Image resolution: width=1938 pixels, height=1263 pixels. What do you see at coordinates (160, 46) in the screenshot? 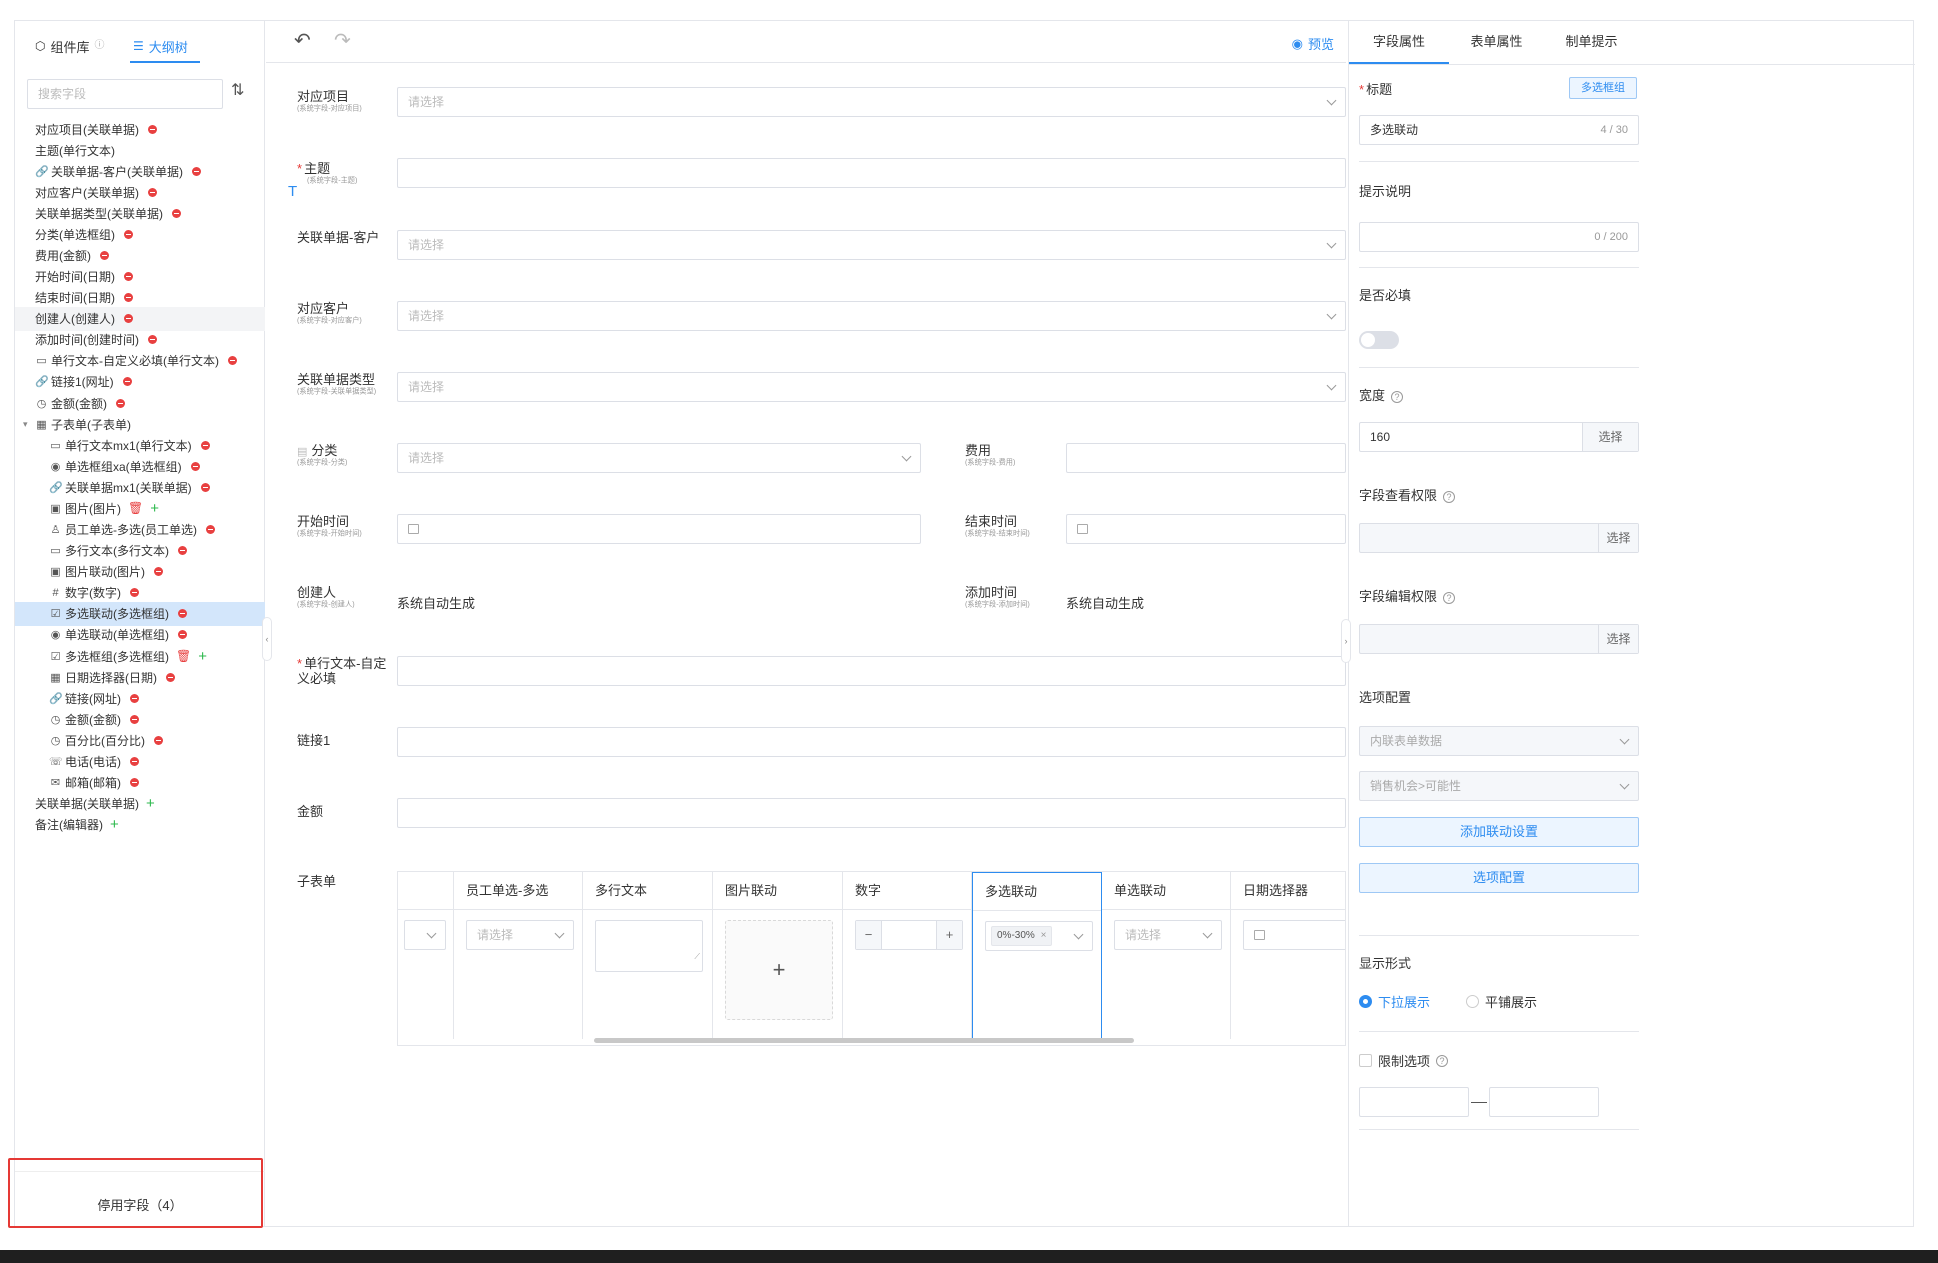
I see `tab-outline: ☰ 大纲树` at bounding box center [160, 46].